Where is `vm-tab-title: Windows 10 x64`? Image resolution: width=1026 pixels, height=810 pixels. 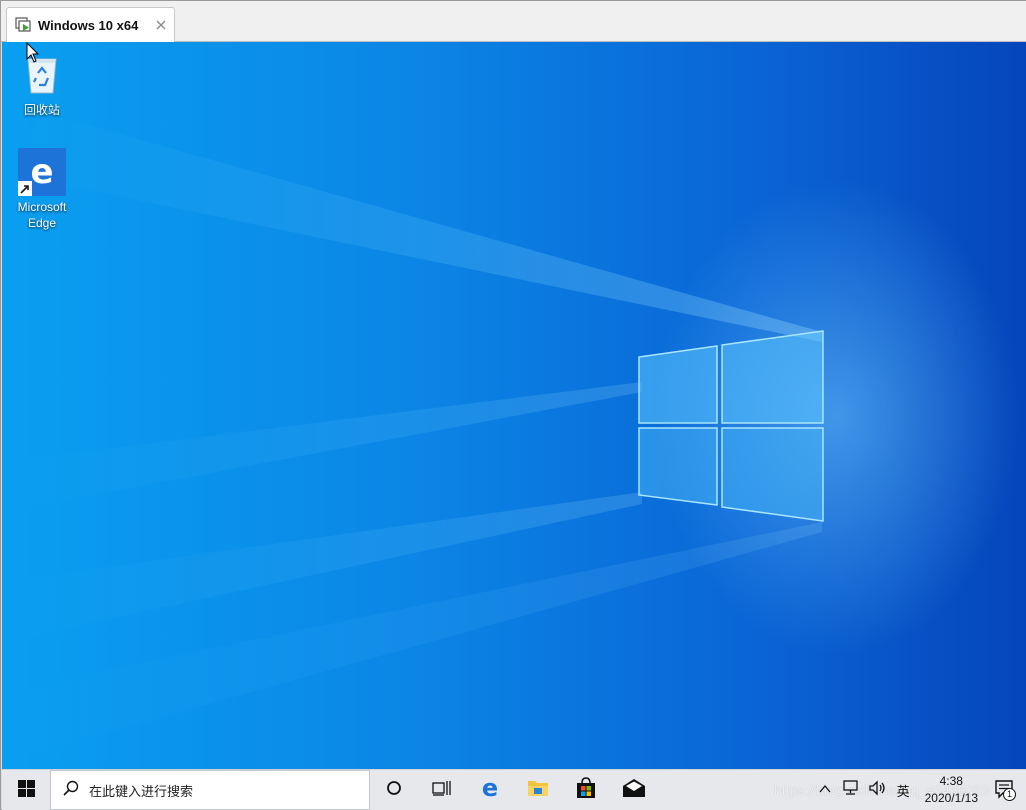 vm-tab-title: Windows 10 x64 is located at coordinates (88, 25).